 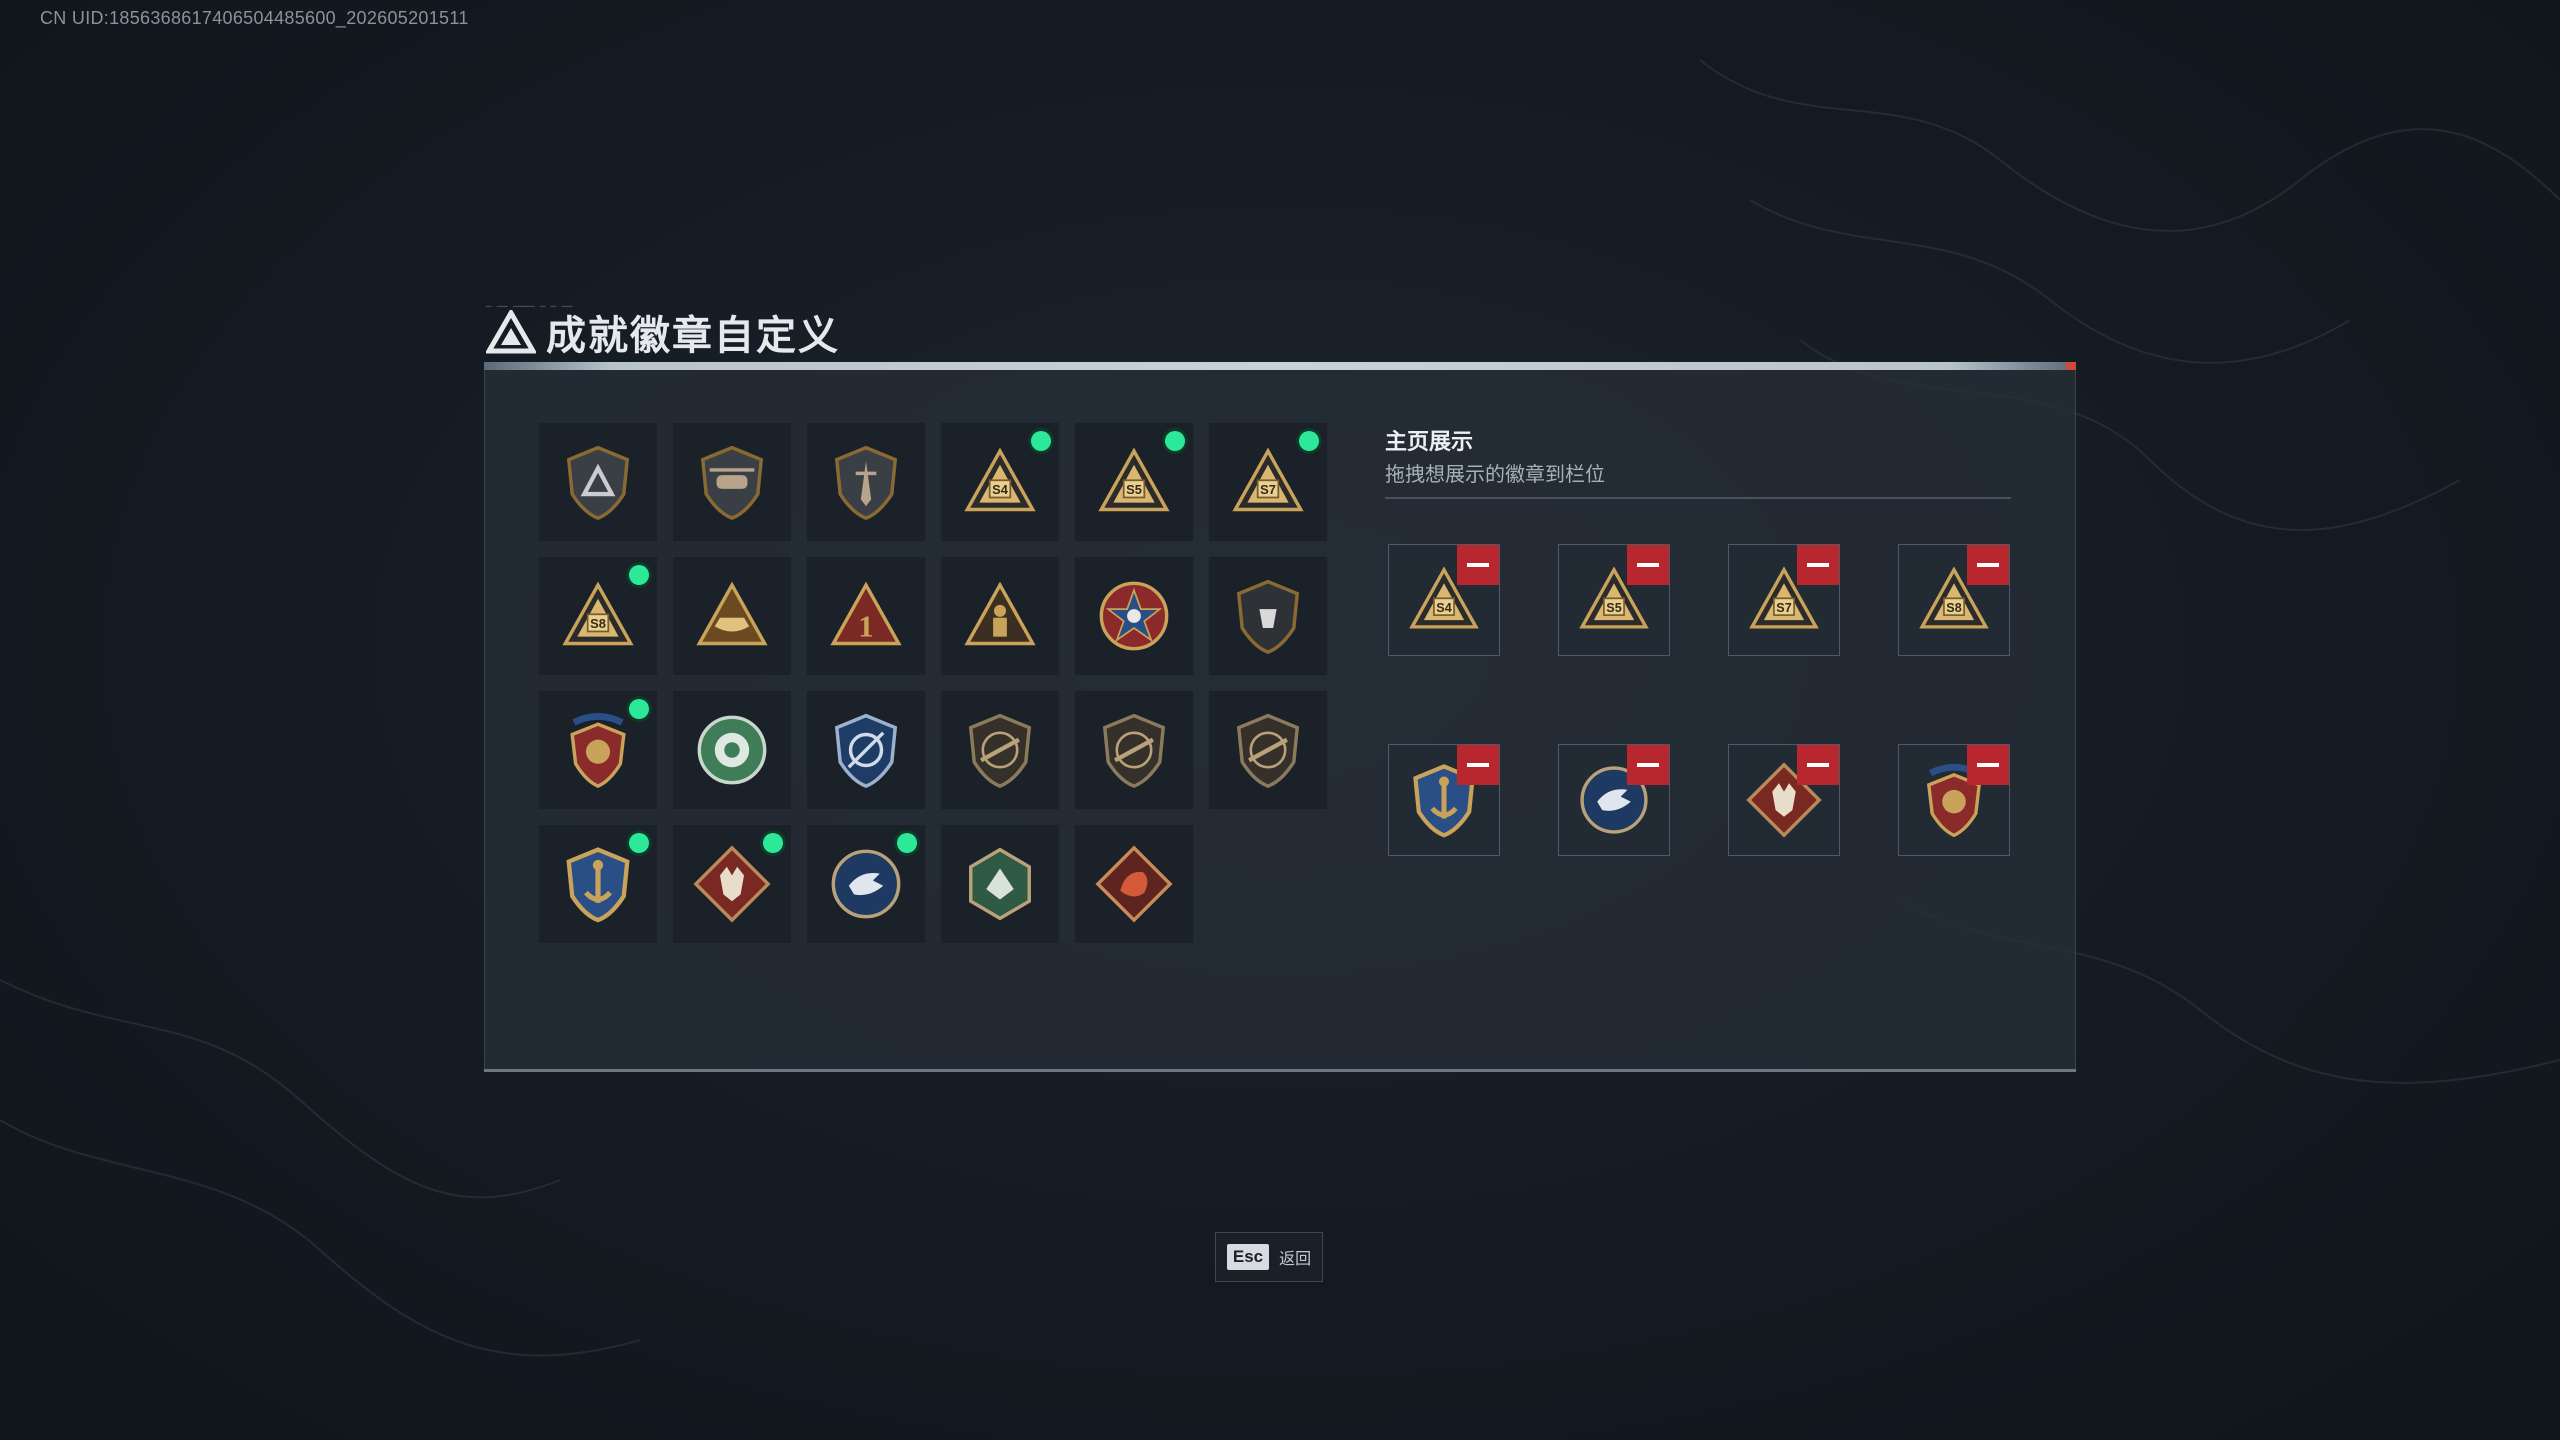 I want to click on skull-star-badge-icon, so click(x=1134, y=616).